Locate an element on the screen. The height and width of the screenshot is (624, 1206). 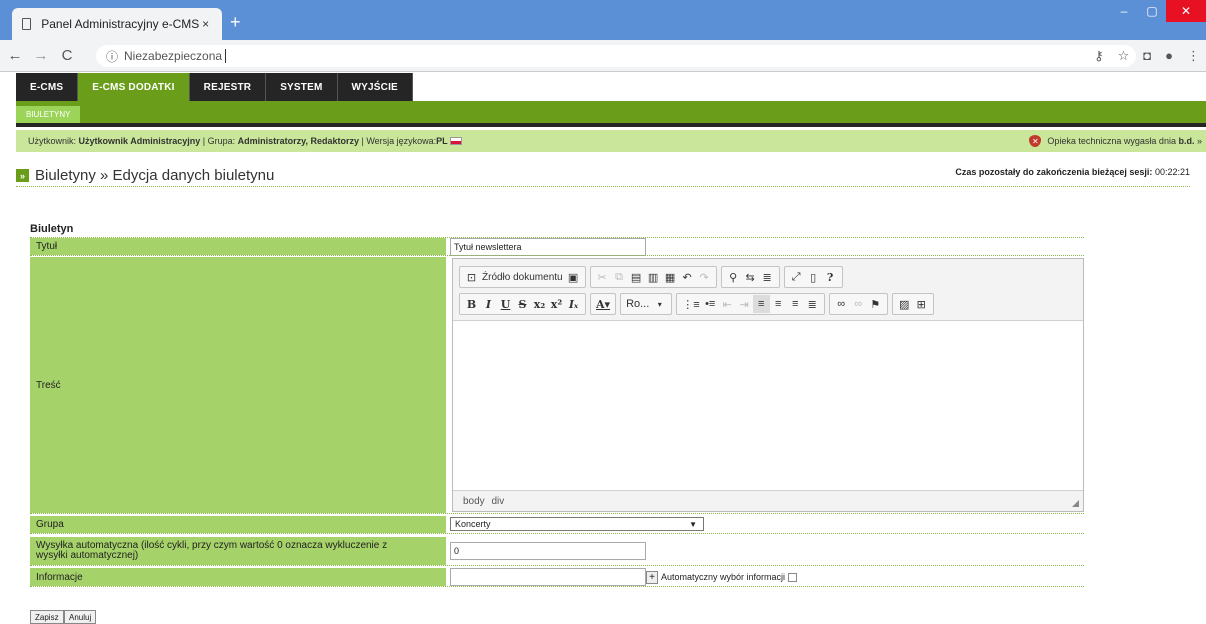
content-label: Treść is located at coordinates (238, 385).